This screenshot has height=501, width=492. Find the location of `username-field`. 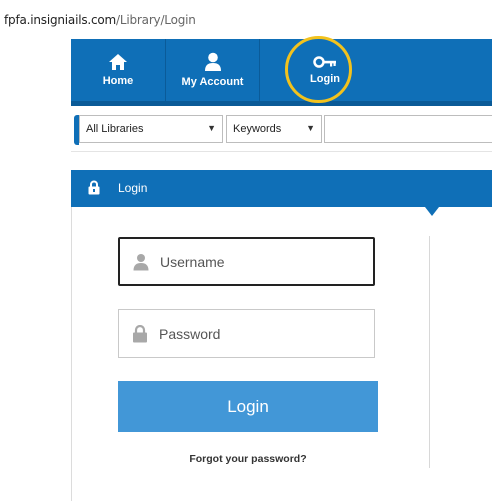

username-field is located at coordinates (246, 261).